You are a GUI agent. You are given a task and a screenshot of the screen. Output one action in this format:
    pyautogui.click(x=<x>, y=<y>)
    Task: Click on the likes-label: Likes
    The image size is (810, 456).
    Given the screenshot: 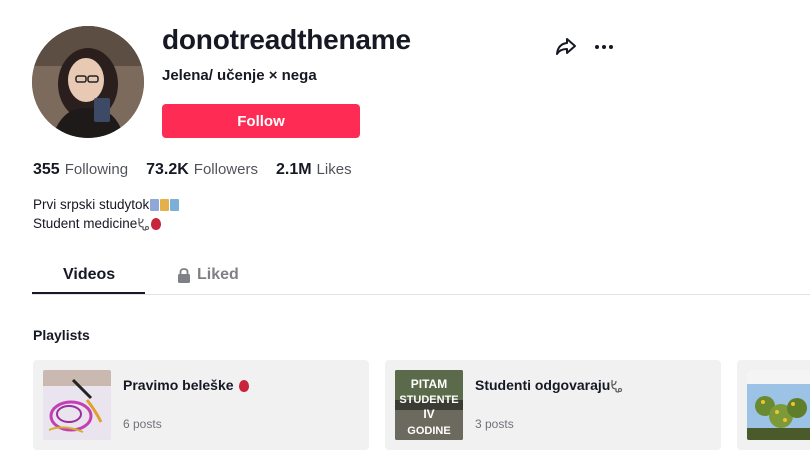 What is the action you would take?
    pyautogui.click(x=334, y=169)
    